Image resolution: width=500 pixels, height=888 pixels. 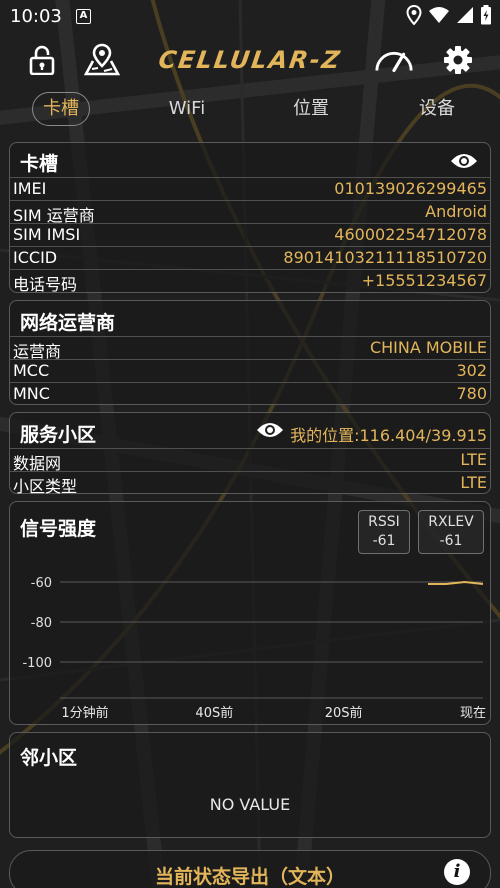 What do you see at coordinates (456, 211) in the screenshot?
I see `row-value: Android` at bounding box center [456, 211].